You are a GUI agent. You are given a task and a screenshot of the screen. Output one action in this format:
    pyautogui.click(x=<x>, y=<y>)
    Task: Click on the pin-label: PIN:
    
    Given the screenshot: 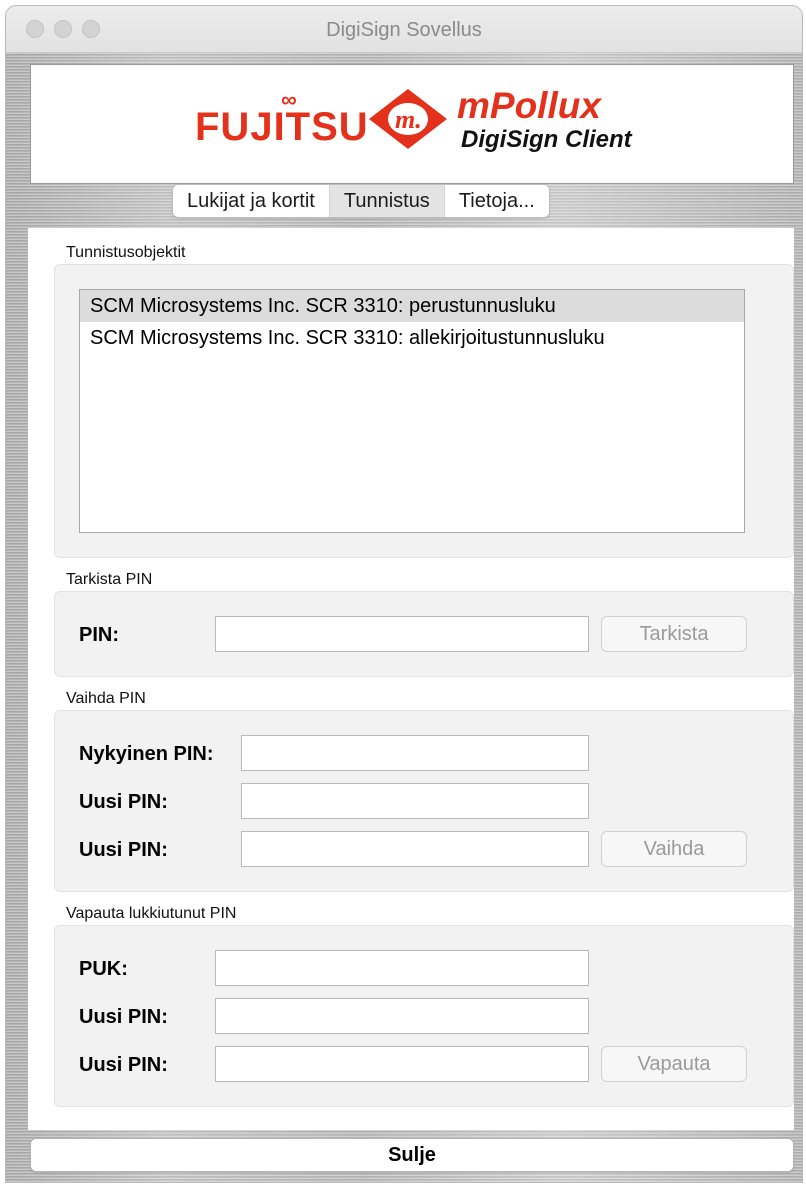 What is the action you would take?
    pyautogui.click(x=99, y=635)
    